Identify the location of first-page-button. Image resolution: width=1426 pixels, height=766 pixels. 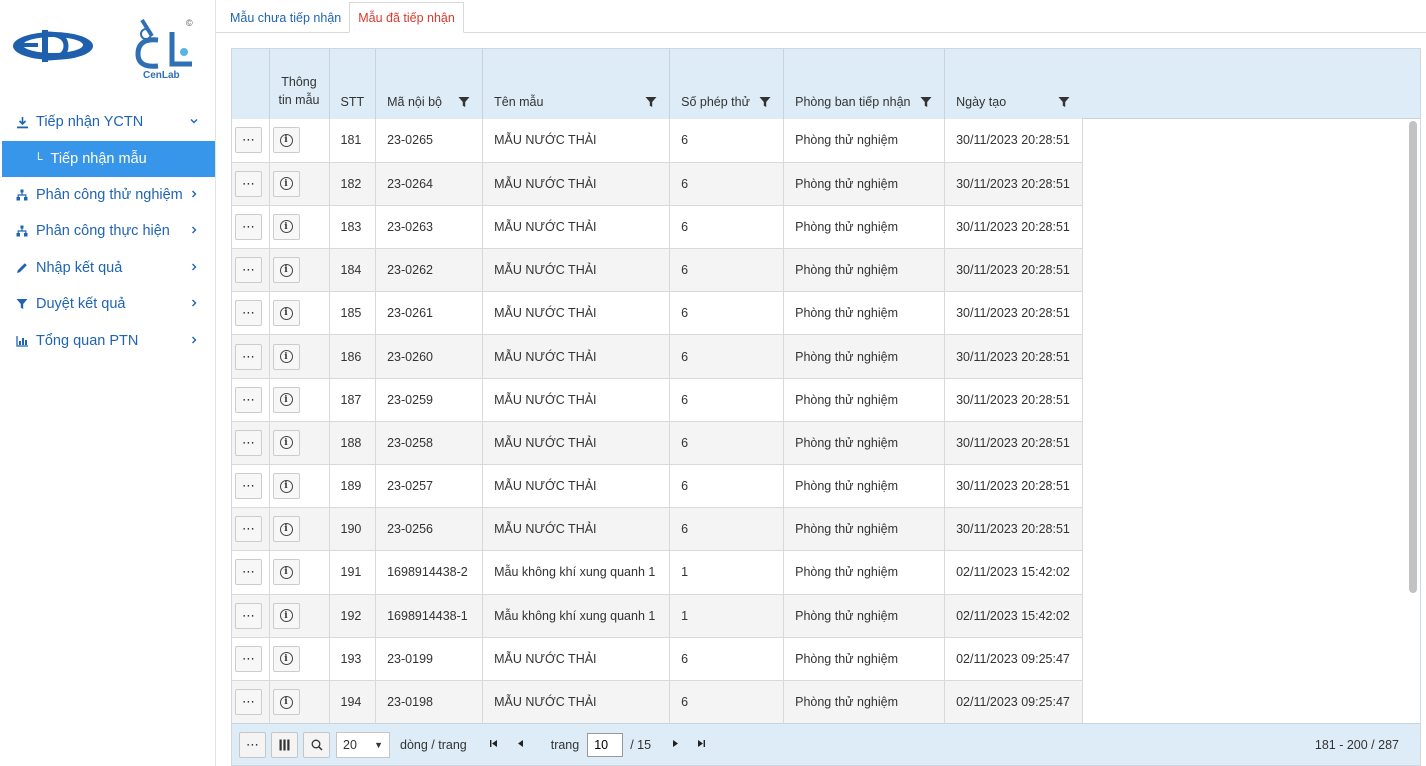
(493, 745).